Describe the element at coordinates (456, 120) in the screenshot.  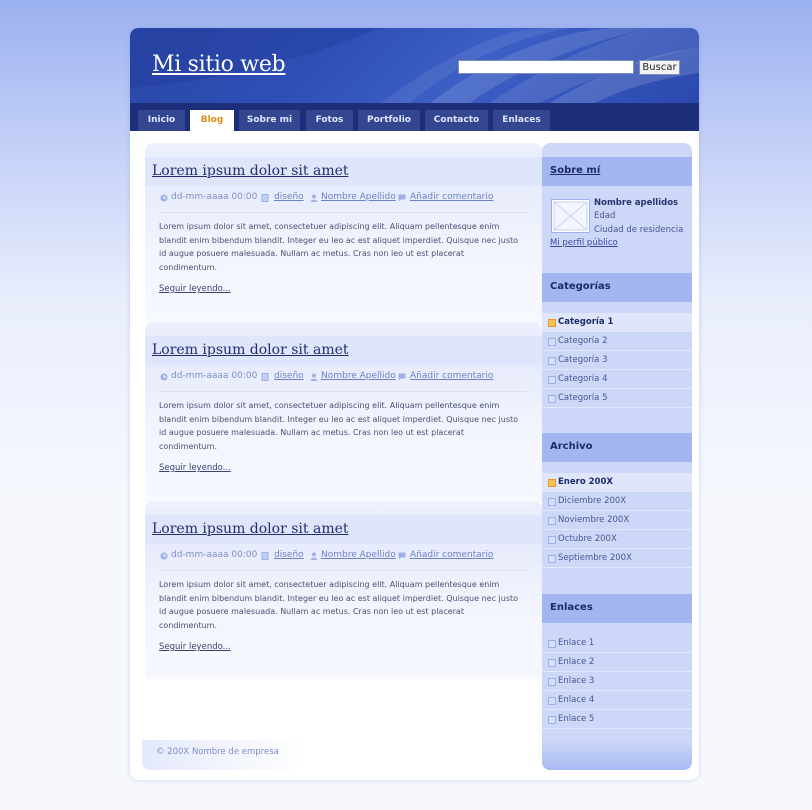
I see `nav-item-contacto: Contacto` at that location.